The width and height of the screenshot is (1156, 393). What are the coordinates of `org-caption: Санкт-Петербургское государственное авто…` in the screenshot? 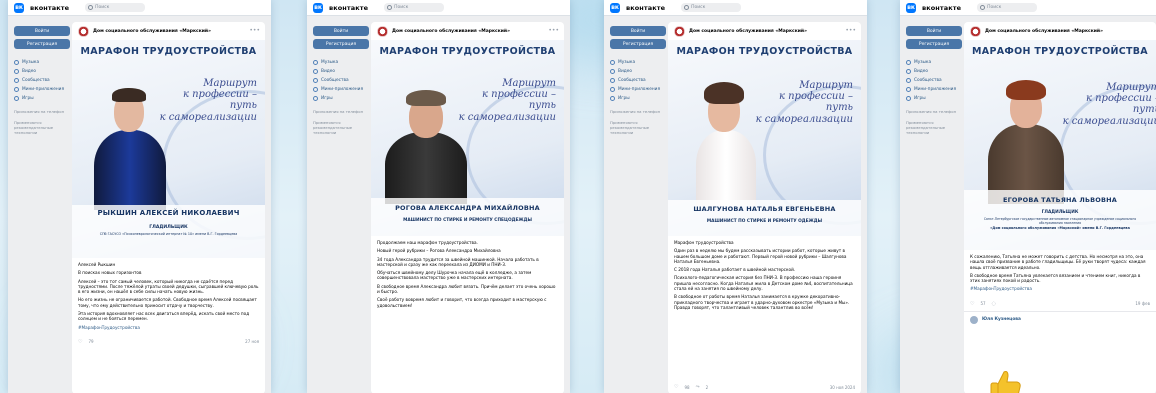 It's located at (1060, 221).